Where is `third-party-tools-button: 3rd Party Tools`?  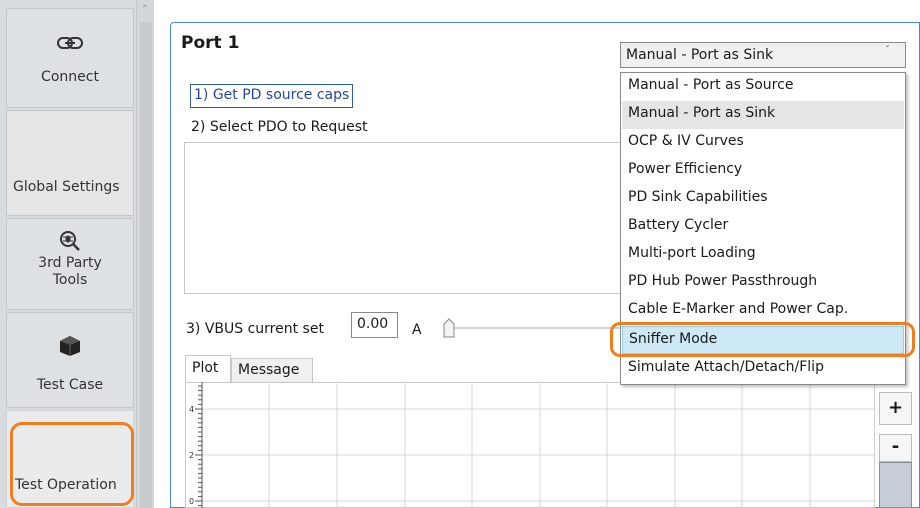 third-party-tools-button: 3rd Party Tools is located at coordinates (70, 264).